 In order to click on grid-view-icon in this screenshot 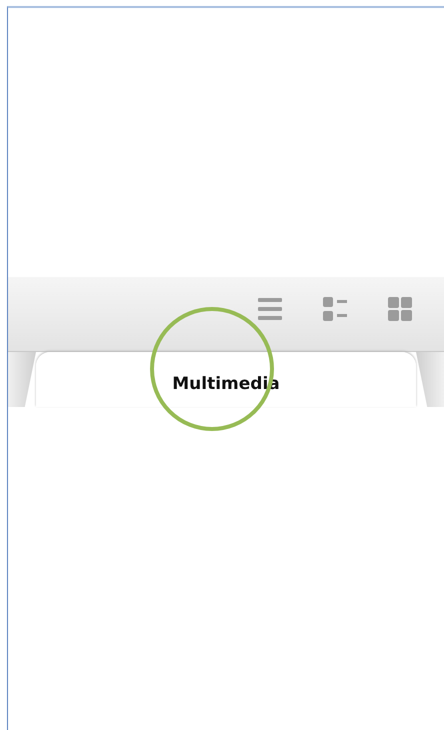, I will do `click(400, 309)`.